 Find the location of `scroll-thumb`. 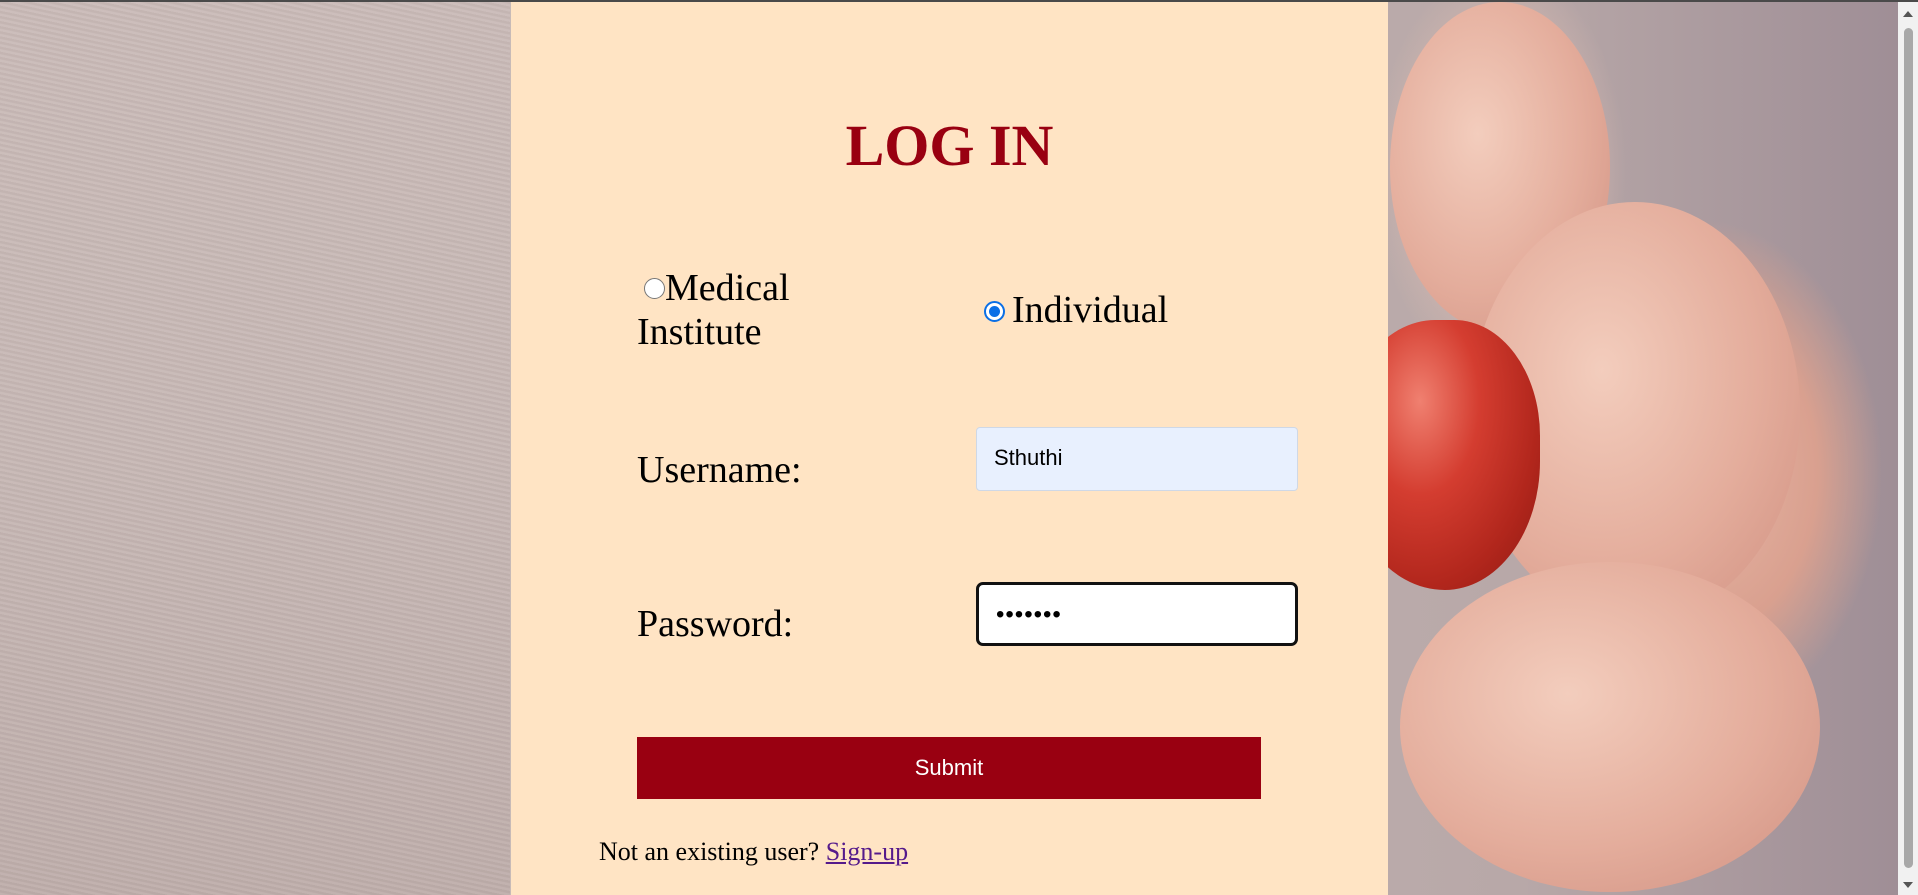

scroll-thumb is located at coordinates (1908, 448).